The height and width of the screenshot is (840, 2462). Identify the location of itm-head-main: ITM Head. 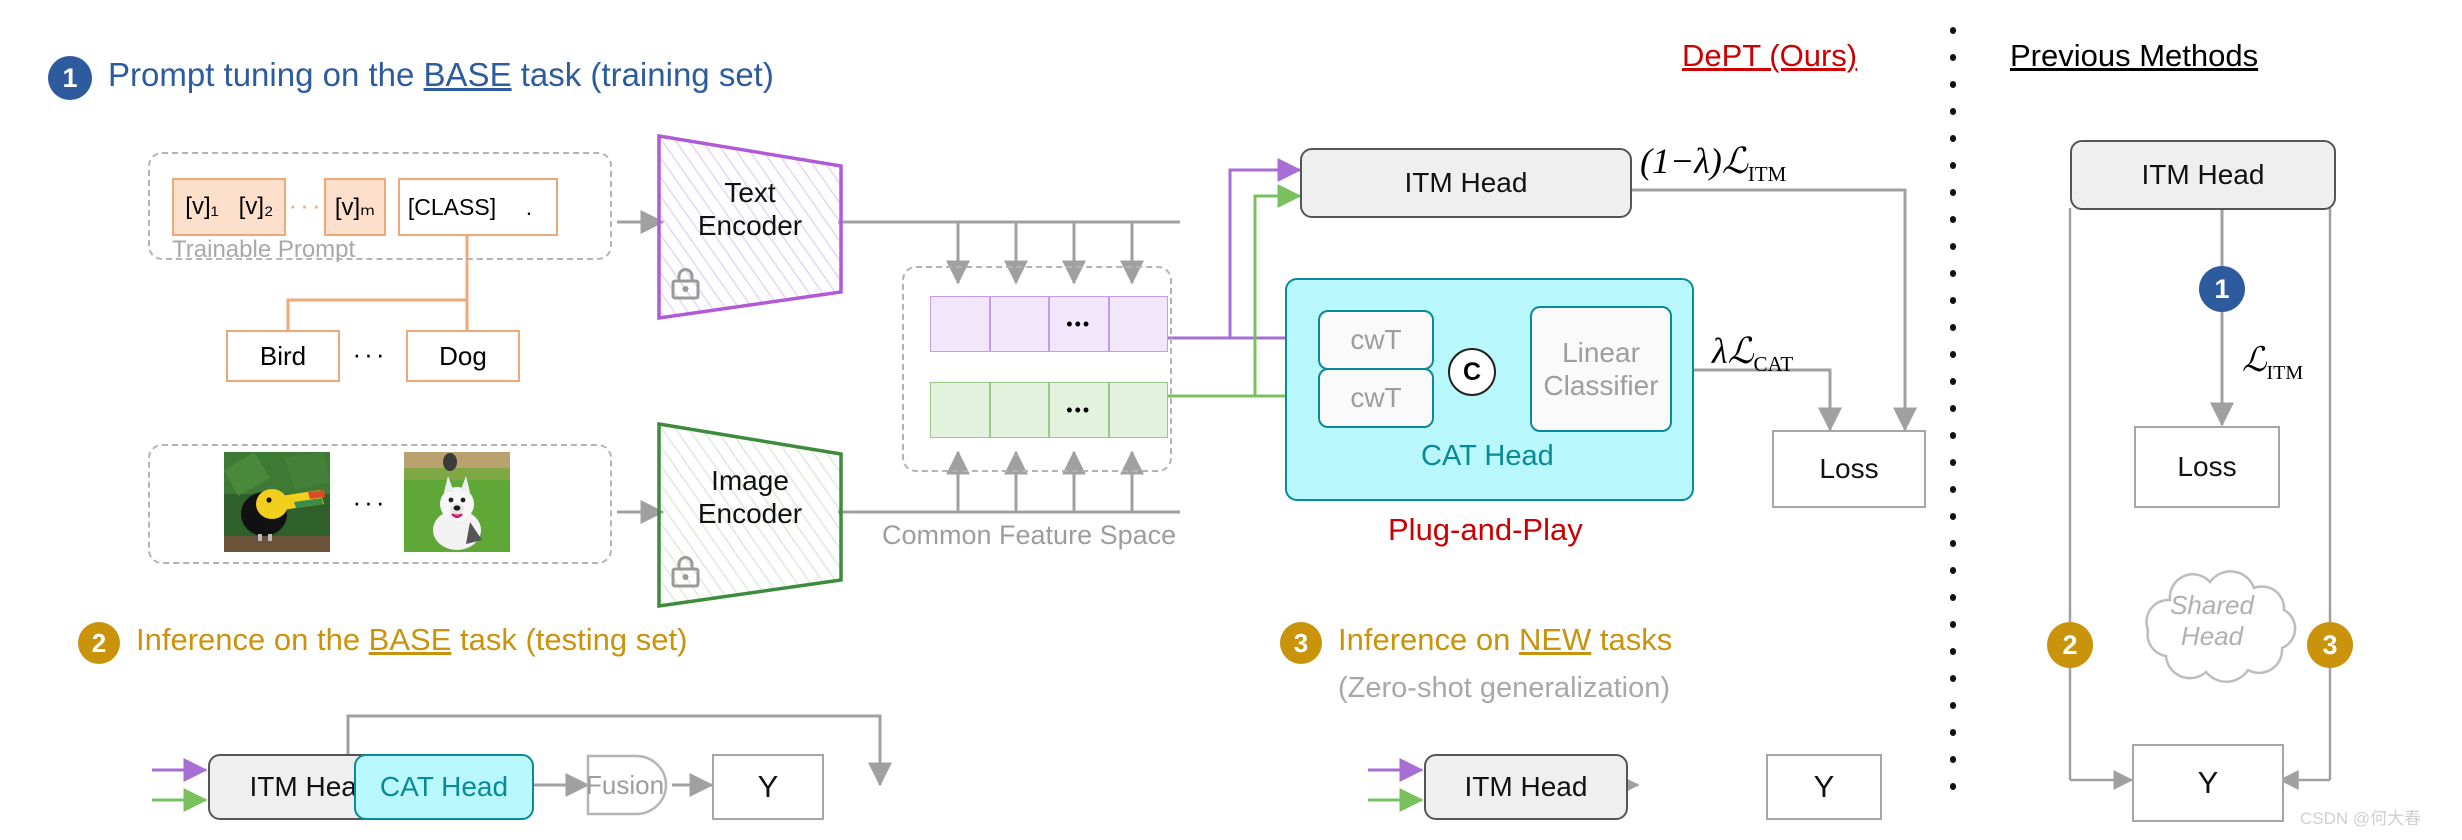
(1466, 183).